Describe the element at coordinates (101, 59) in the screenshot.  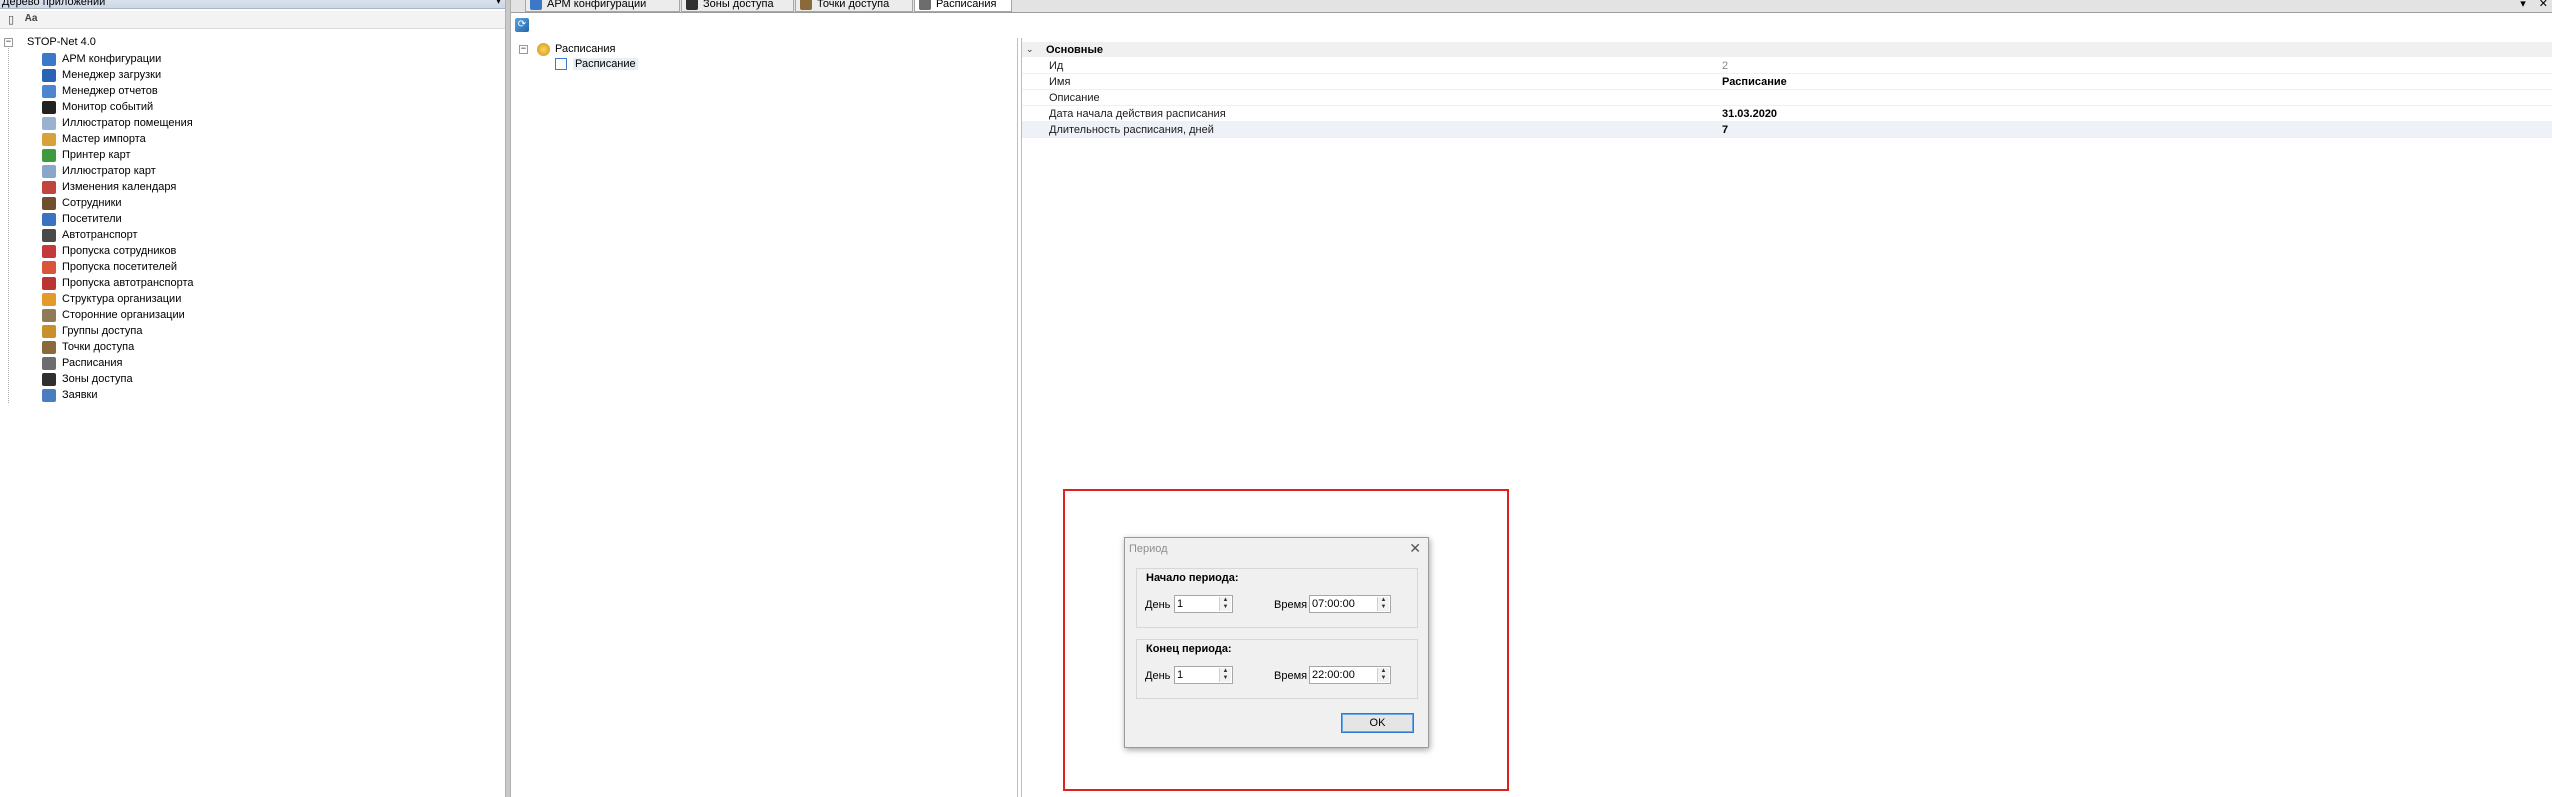
I see `tree-item-settings: АРМ конфигурации` at that location.